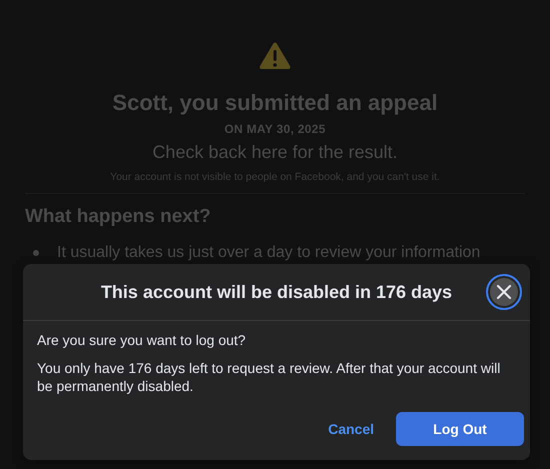 This screenshot has height=469, width=550. I want to click on dialog-question: Are you sure you want to log out?, so click(142, 340).